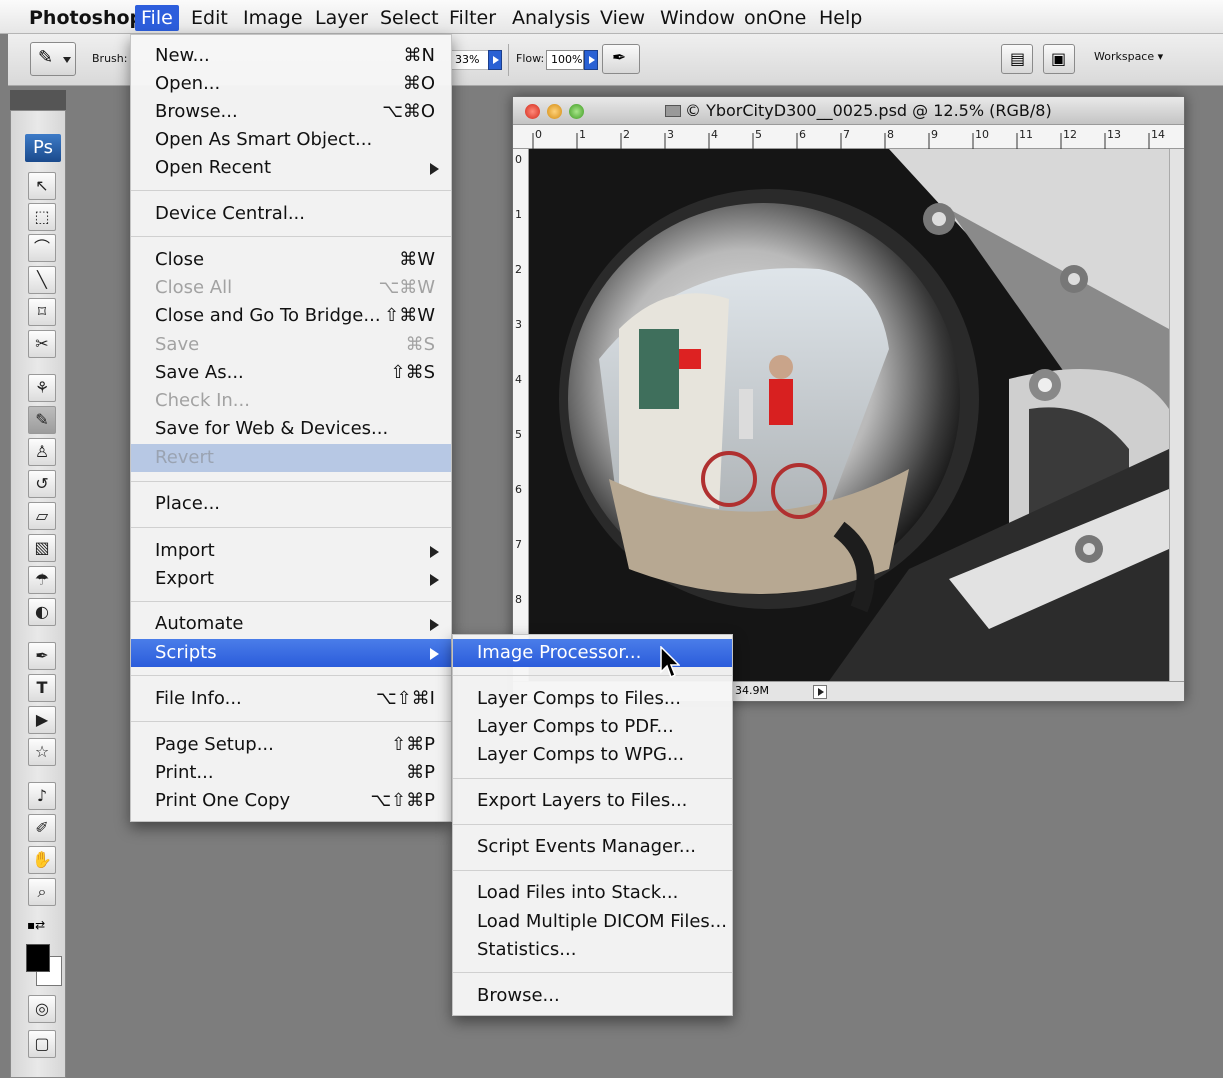  Describe the element at coordinates (576, 111) in the screenshot. I see `zoom-window-icon` at that location.